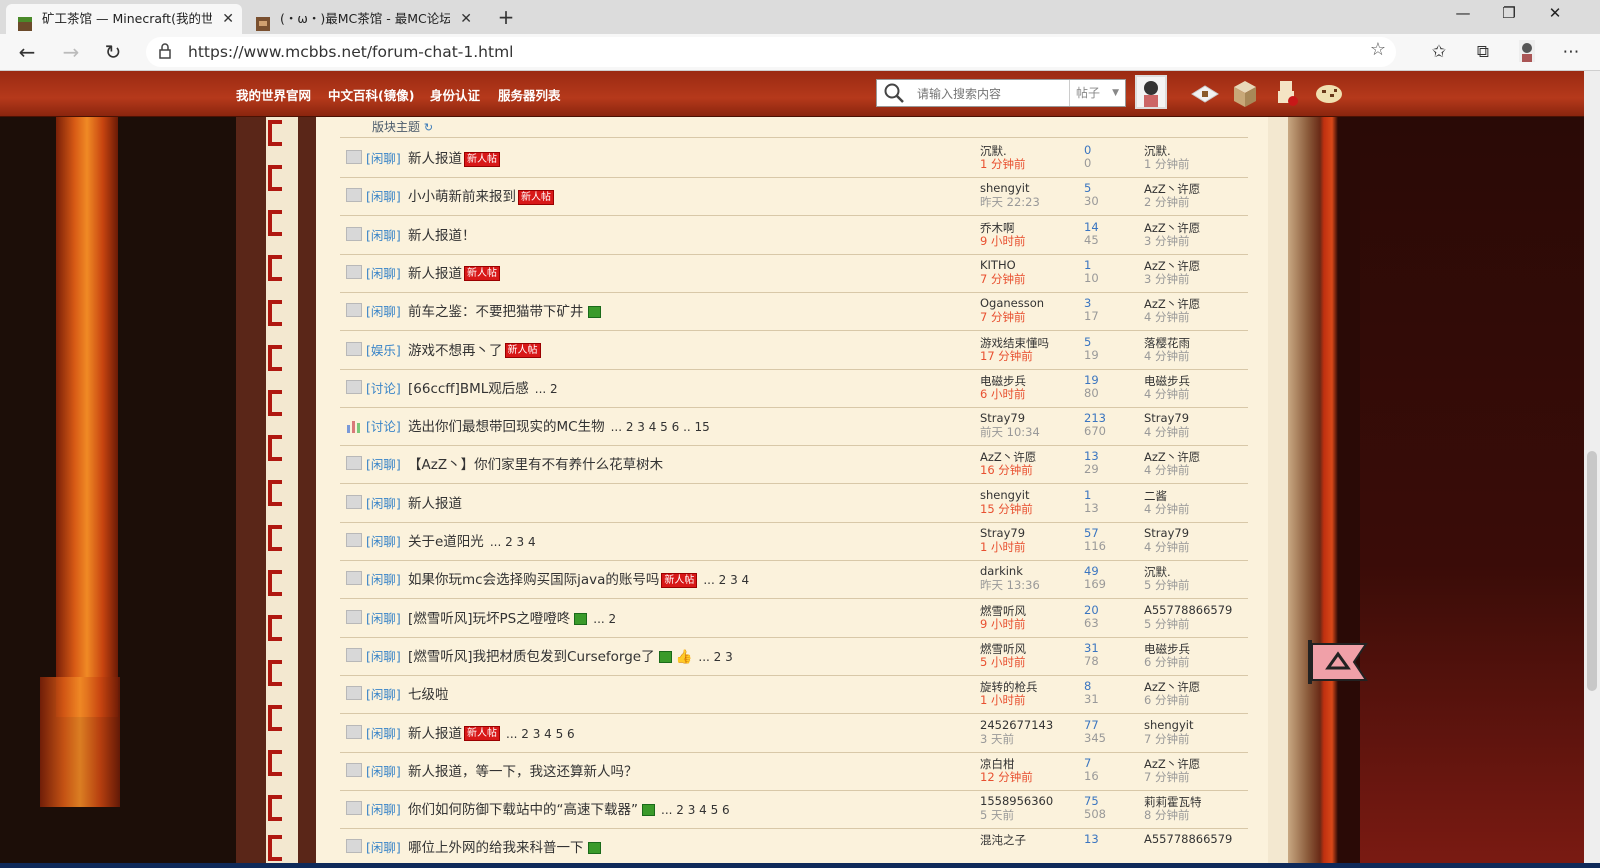 This screenshot has height=868, width=1600. I want to click on thread-author: 2452677143, so click(1016, 725).